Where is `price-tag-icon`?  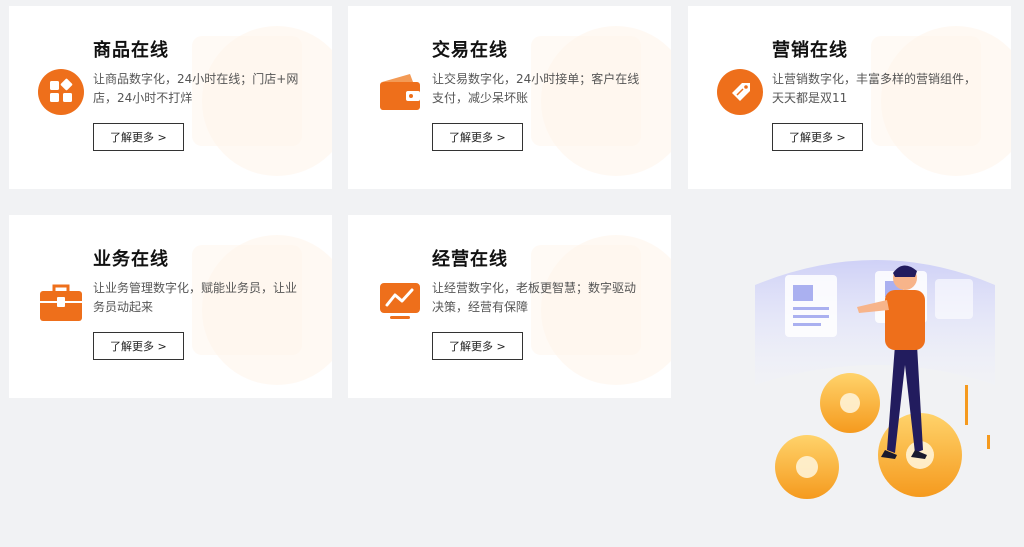 price-tag-icon is located at coordinates (740, 92).